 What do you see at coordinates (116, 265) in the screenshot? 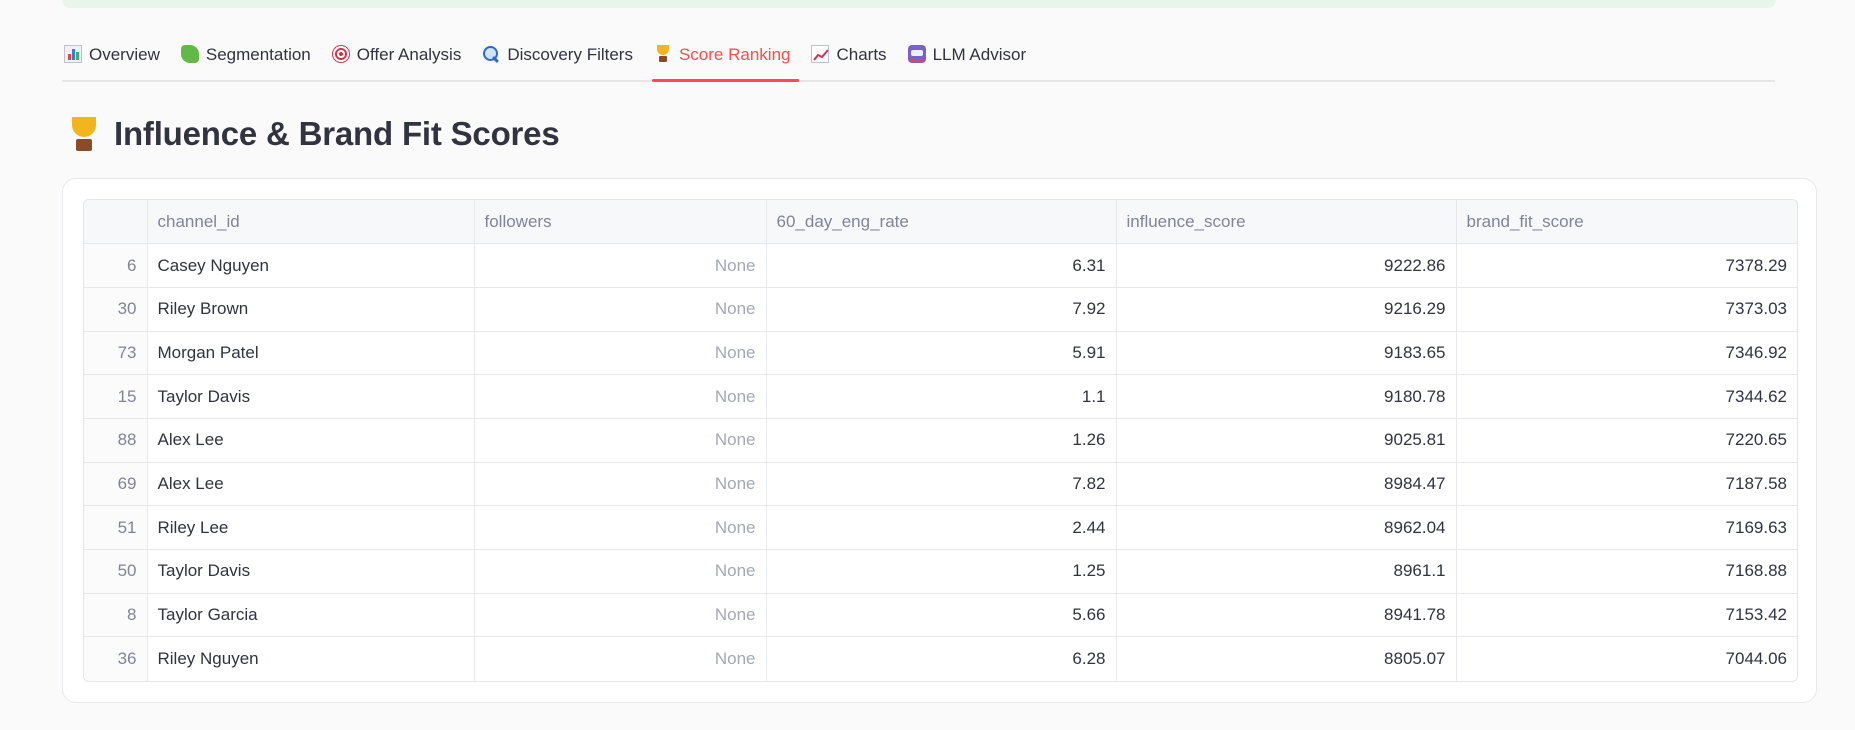
I see `row-index: 6` at bounding box center [116, 265].